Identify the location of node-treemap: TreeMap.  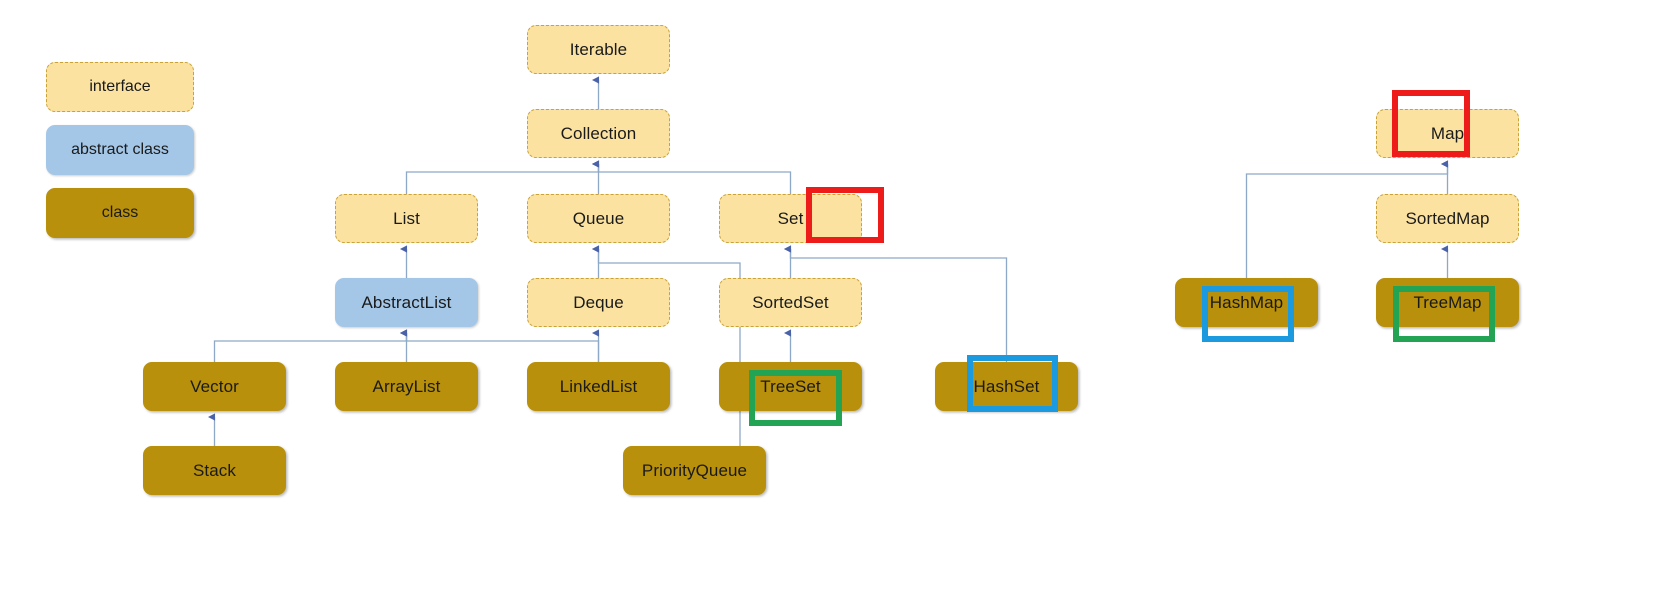
(1447, 302).